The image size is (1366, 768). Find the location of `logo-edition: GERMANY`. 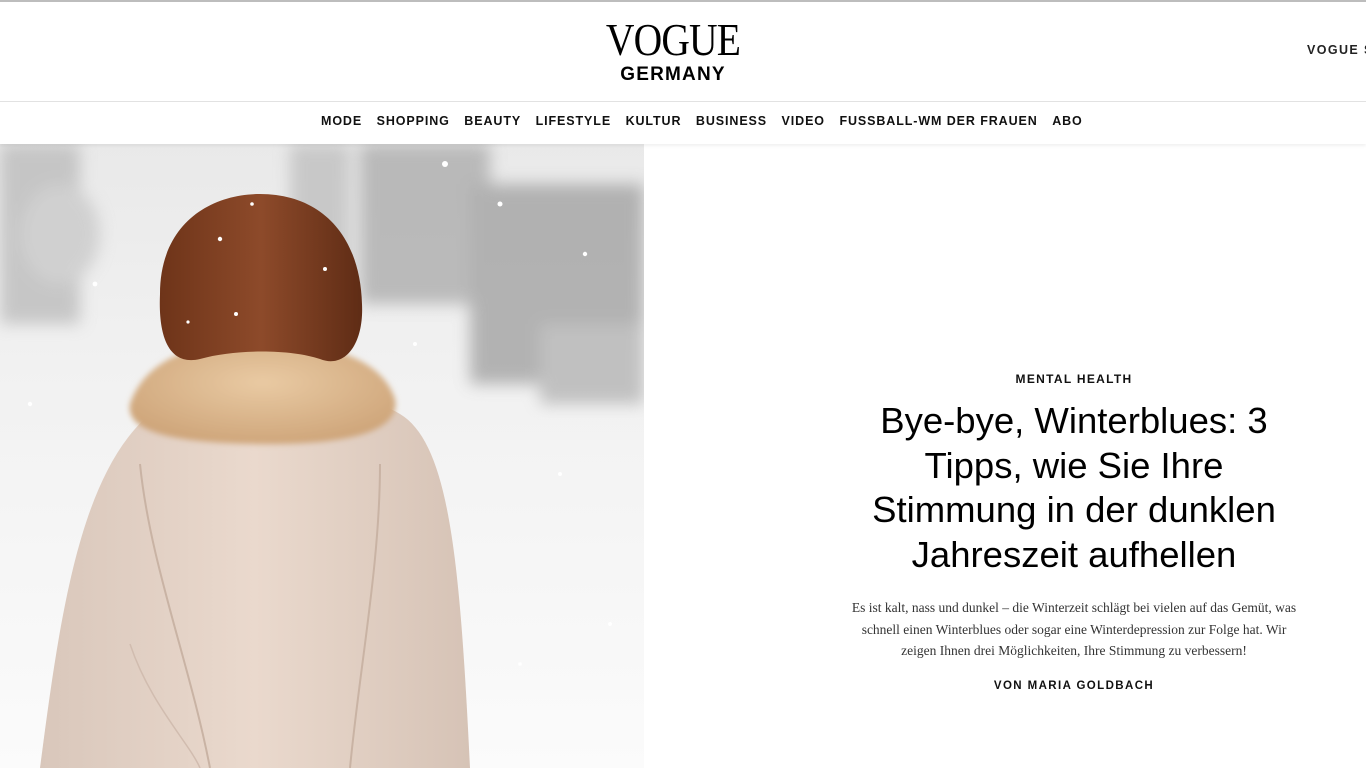

logo-edition: GERMANY is located at coordinates (673, 74).